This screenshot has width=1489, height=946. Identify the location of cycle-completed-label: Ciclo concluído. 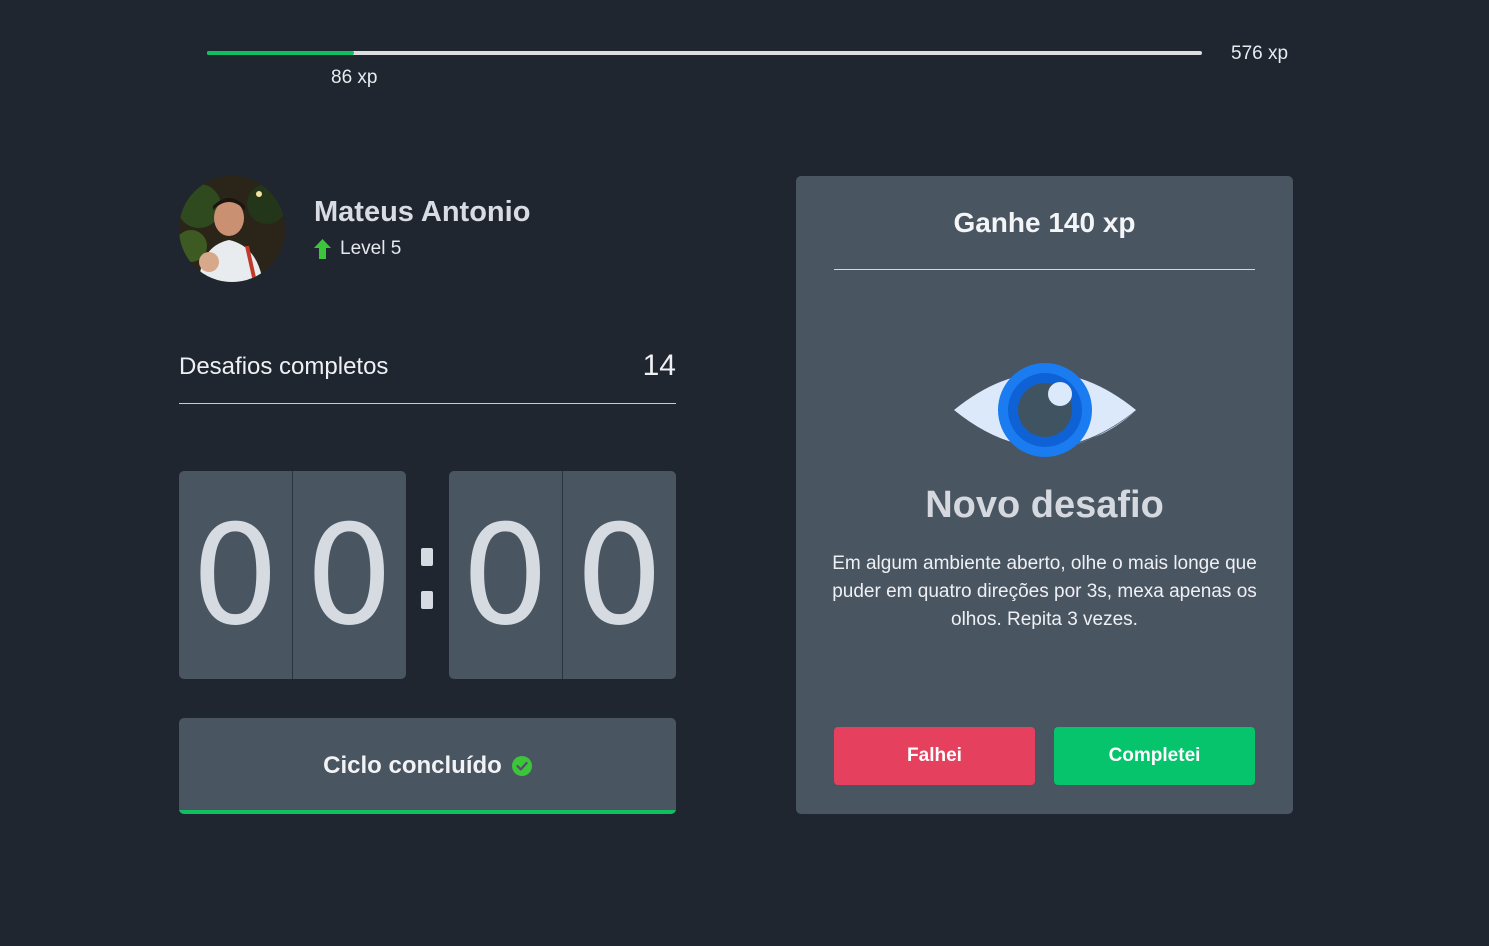
(412, 765).